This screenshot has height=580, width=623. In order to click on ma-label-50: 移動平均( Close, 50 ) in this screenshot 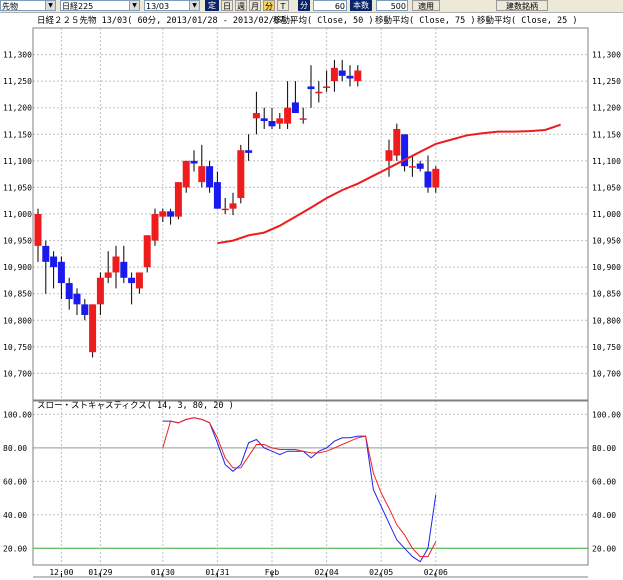, I will do `click(323, 20)`.